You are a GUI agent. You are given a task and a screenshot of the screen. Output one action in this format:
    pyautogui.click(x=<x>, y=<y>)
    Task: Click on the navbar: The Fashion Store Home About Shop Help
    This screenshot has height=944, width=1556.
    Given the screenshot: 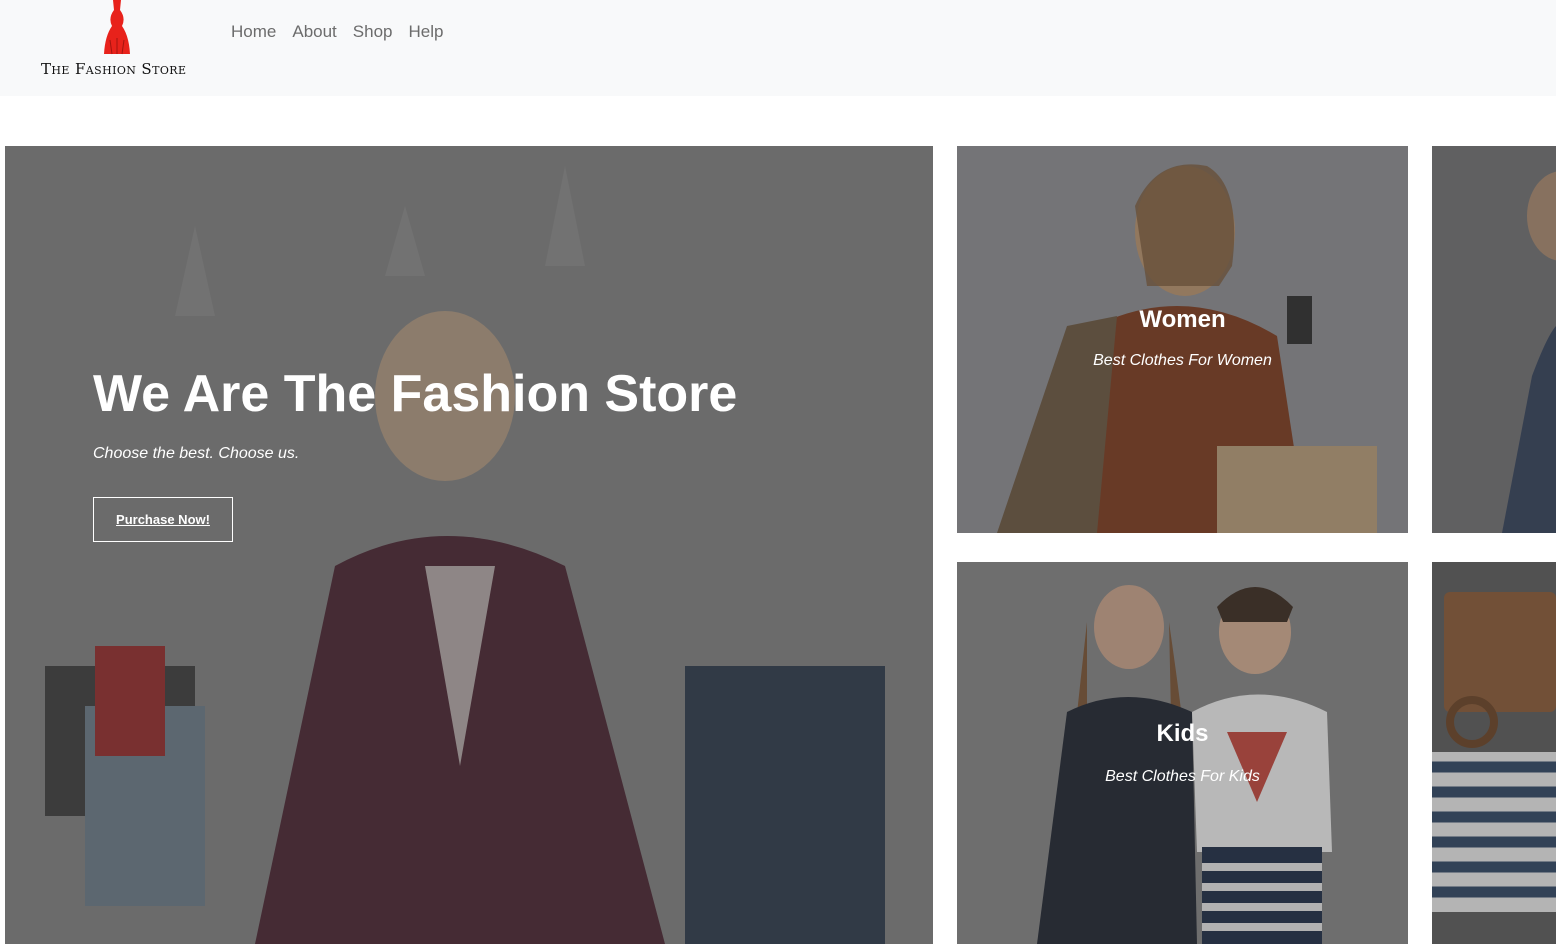 What is the action you would take?
    pyautogui.click(x=778, y=48)
    